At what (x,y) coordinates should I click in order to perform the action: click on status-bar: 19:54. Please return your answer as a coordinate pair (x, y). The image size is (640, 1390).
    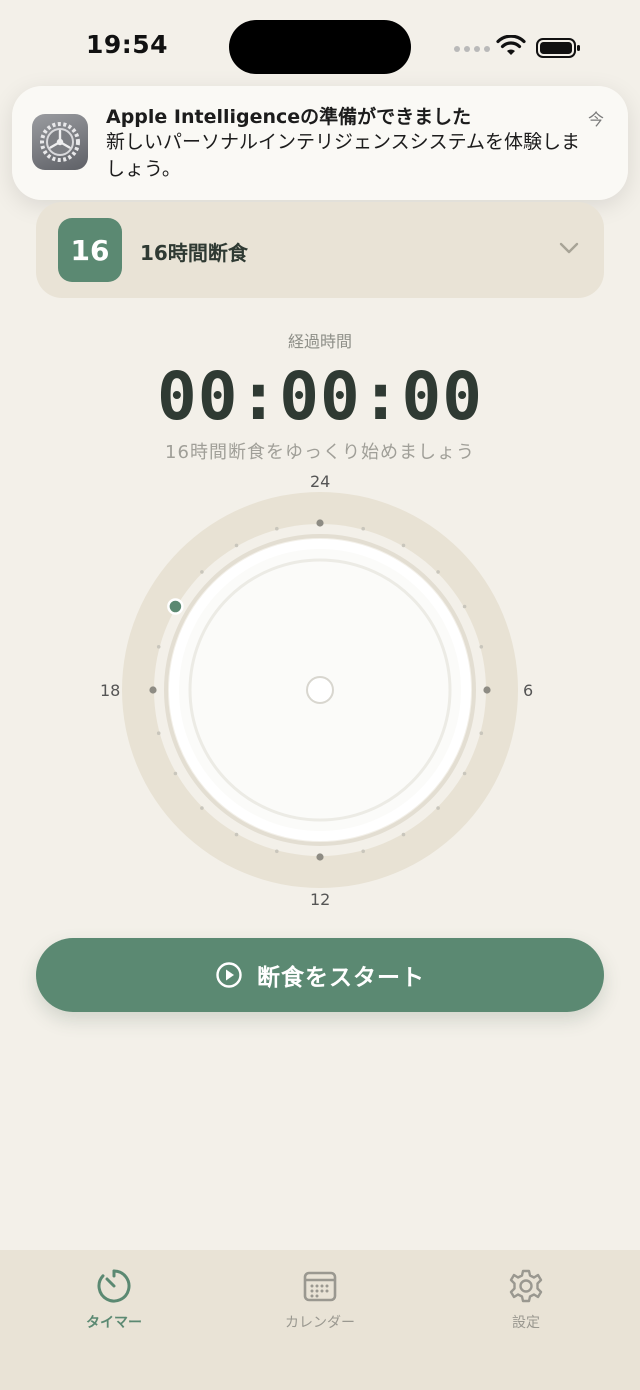
    Looking at the image, I should click on (320, 45).